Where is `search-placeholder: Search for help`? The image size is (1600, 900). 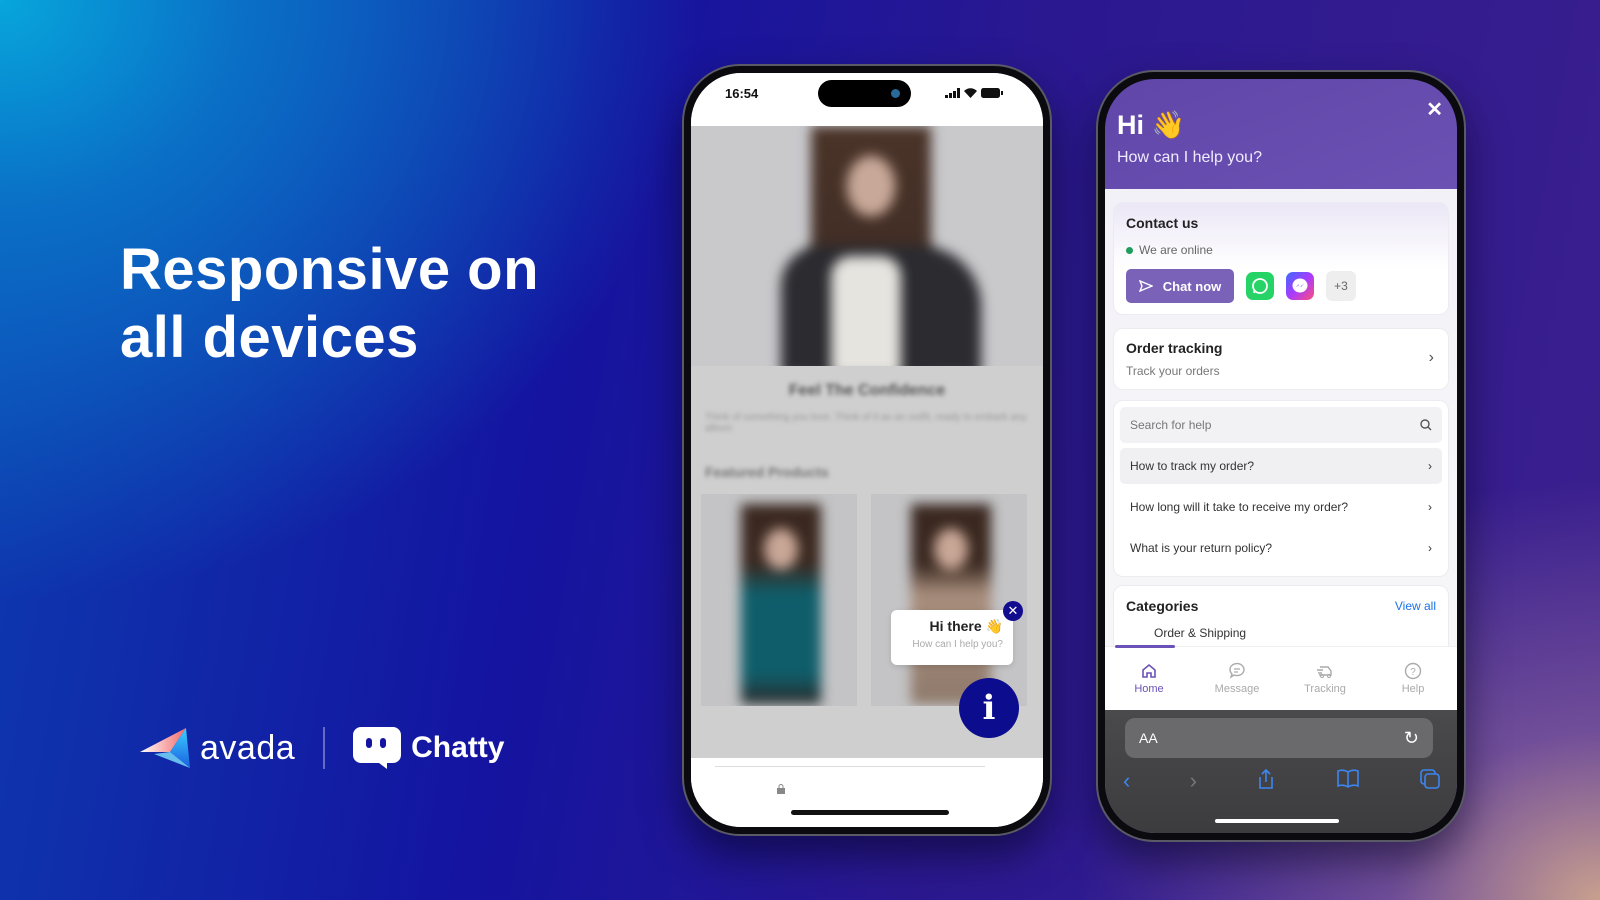 search-placeholder: Search for help is located at coordinates (1171, 425).